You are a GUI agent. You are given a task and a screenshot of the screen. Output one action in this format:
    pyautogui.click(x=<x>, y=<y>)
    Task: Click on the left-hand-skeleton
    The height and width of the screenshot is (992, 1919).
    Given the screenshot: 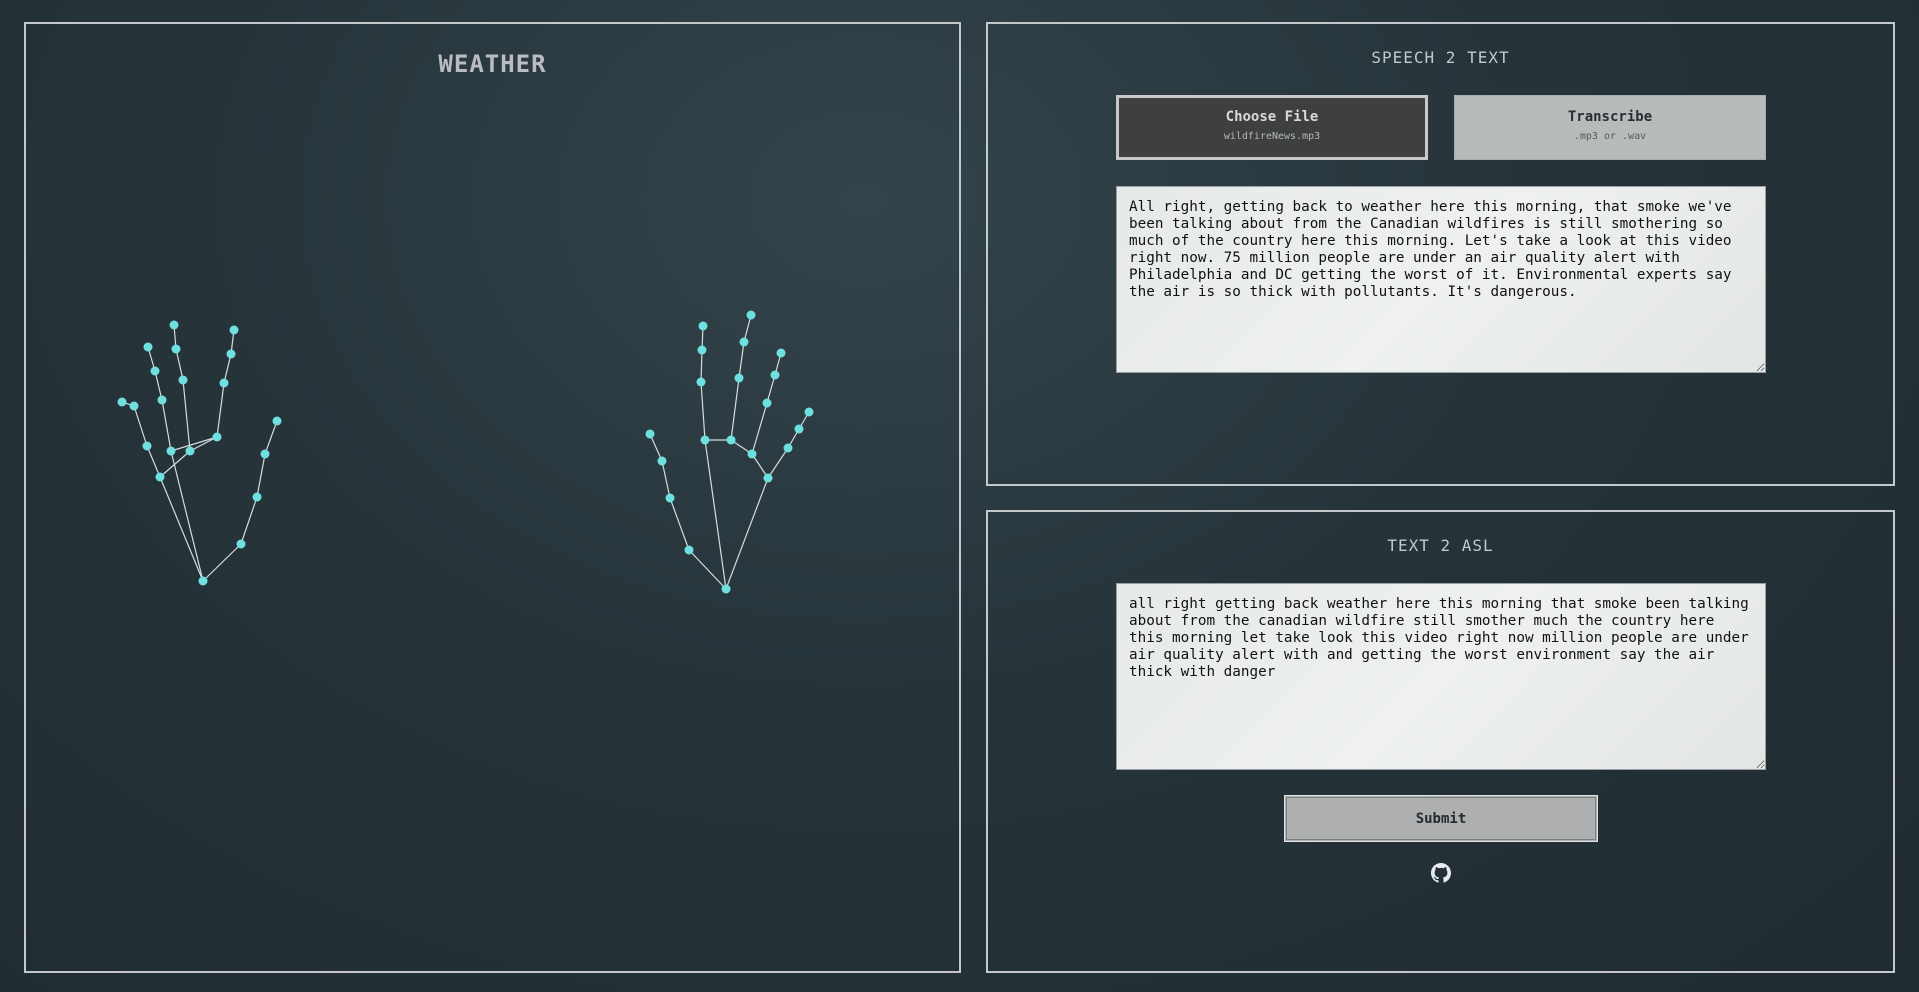 What is the action you would take?
    pyautogui.click(x=199, y=453)
    